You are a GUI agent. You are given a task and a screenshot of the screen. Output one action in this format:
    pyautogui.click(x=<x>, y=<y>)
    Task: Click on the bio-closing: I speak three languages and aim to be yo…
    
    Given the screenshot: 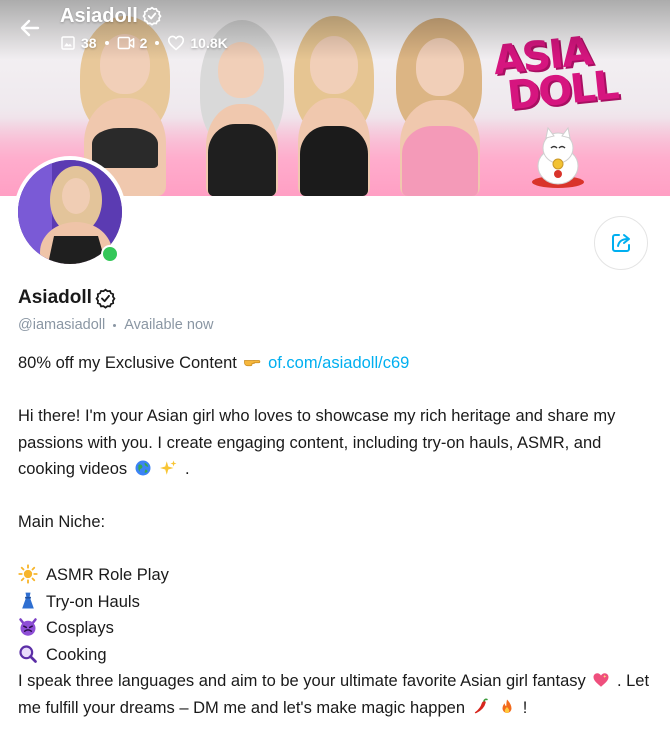 What is the action you would take?
    pyautogui.click(x=338, y=694)
    